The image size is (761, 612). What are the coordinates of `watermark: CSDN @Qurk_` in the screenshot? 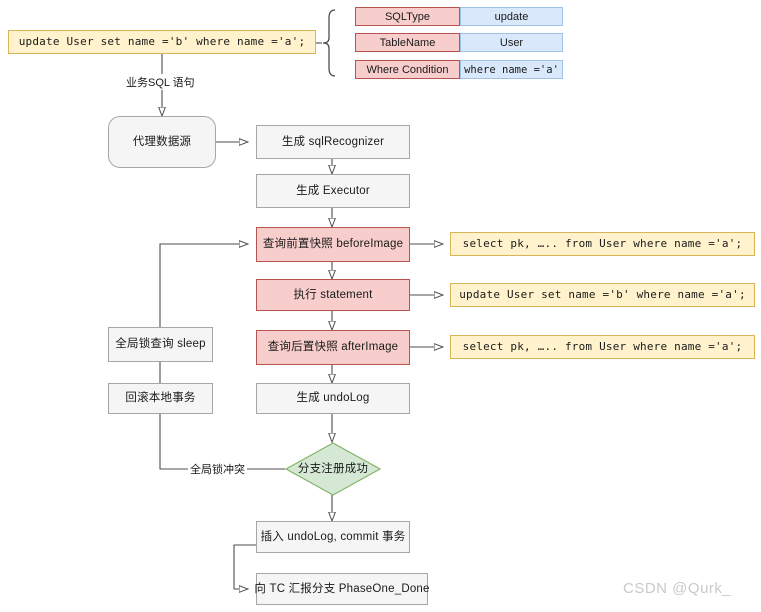 It's located at (677, 588).